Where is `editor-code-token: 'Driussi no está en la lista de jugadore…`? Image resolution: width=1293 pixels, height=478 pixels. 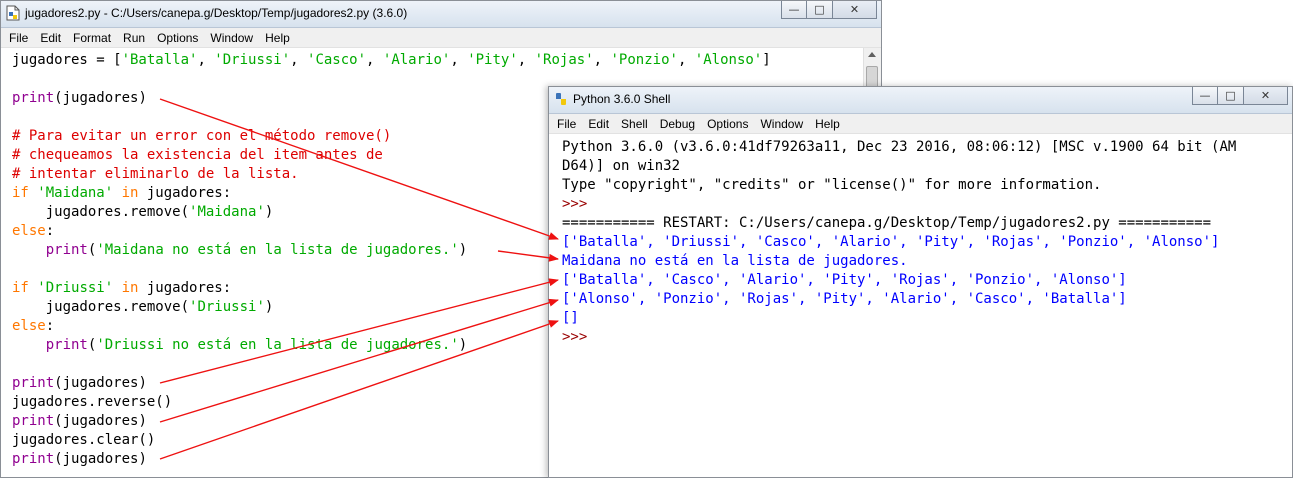 editor-code-token: 'Driussi no está en la lista de jugadore… is located at coordinates (277, 345).